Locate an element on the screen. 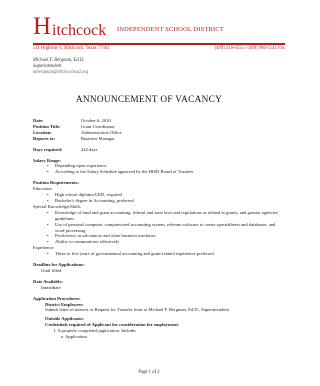 The image size is (320, 386). page-number: Page 1 of 2 is located at coordinates (149, 372).